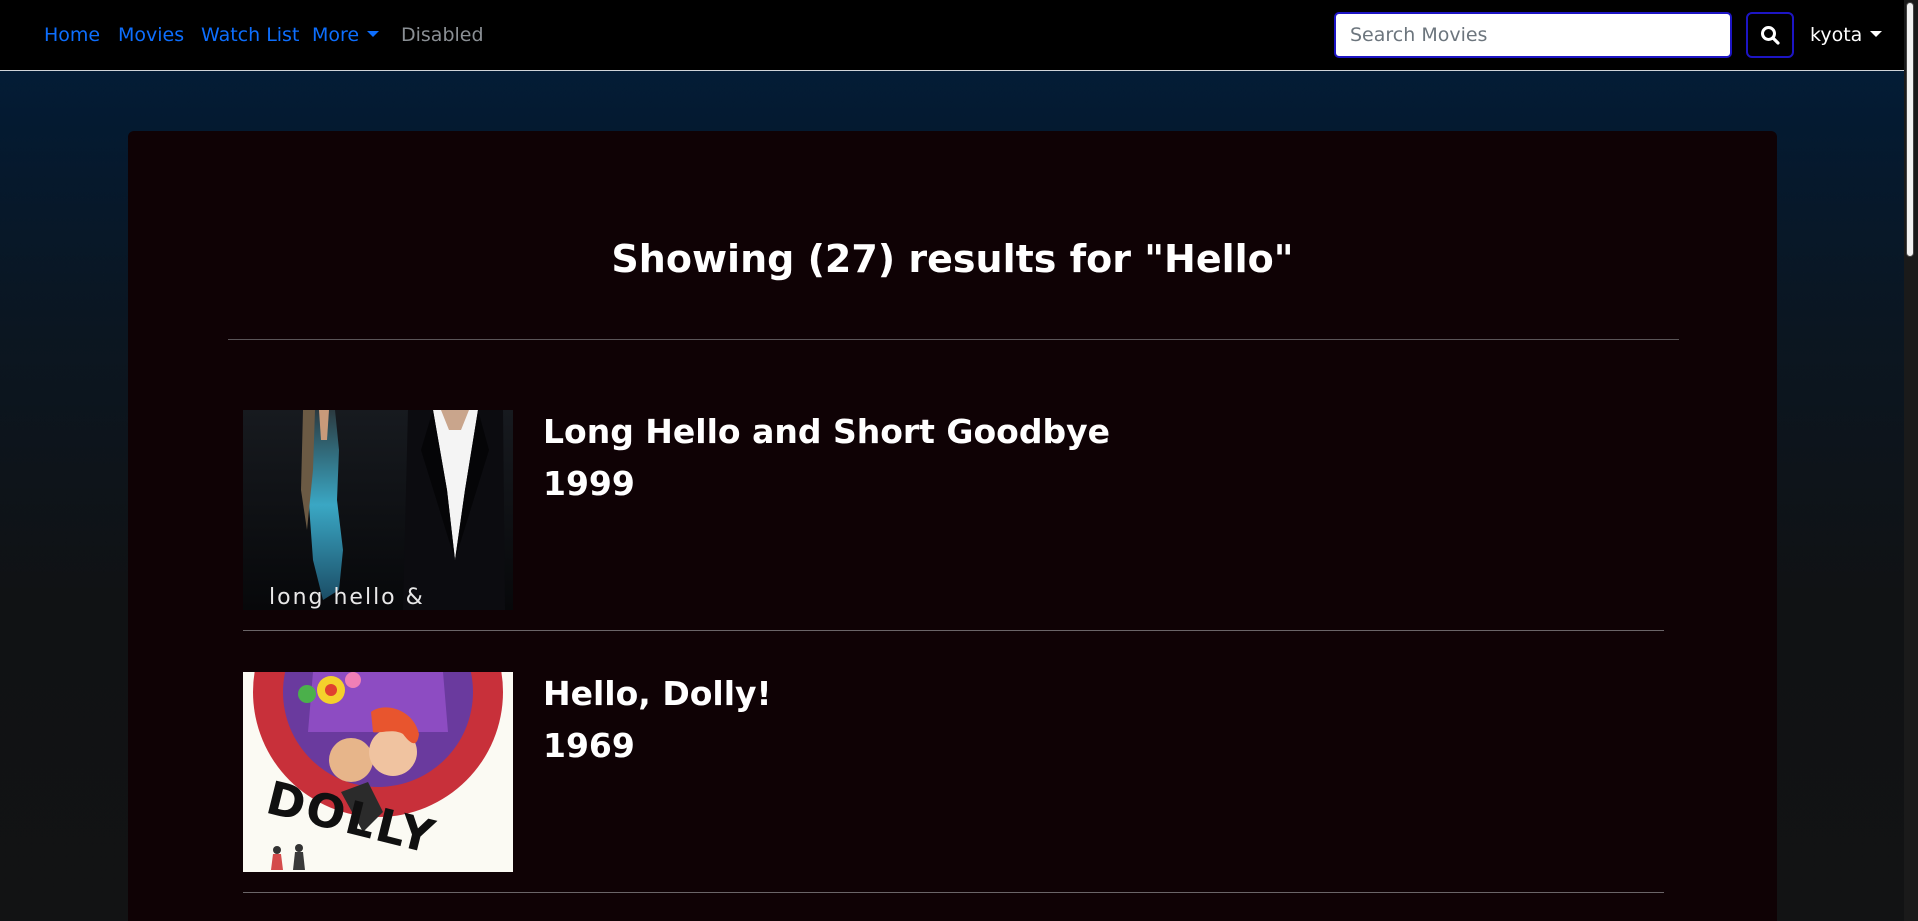 The width and height of the screenshot is (1918, 921). I want to click on results-heading: Showing (27) results for "Hello", so click(952, 259).